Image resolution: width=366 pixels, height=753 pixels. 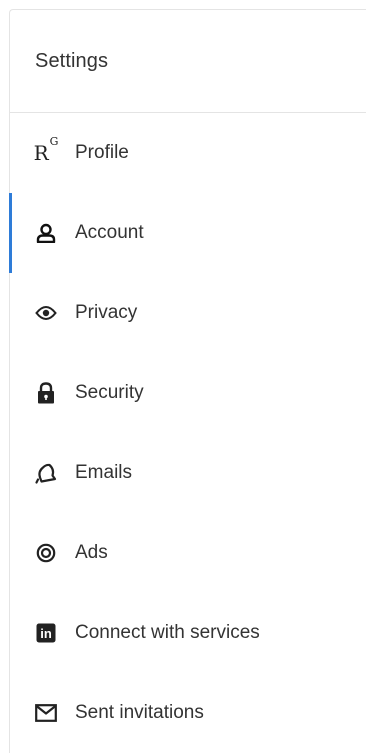 I want to click on envelope-icon, so click(x=46, y=713).